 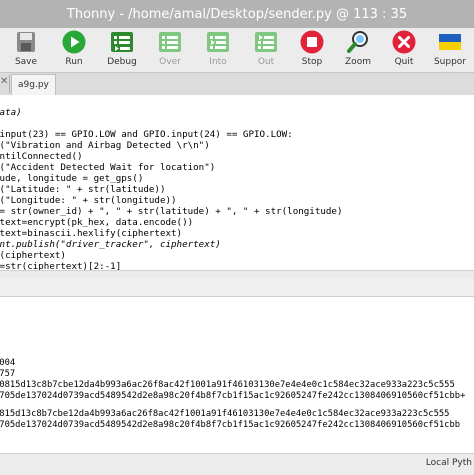 What do you see at coordinates (91, 233) in the screenshot?
I see `code-line: rtext=binascii.hexlify(ciphertext)` at bounding box center [91, 233].